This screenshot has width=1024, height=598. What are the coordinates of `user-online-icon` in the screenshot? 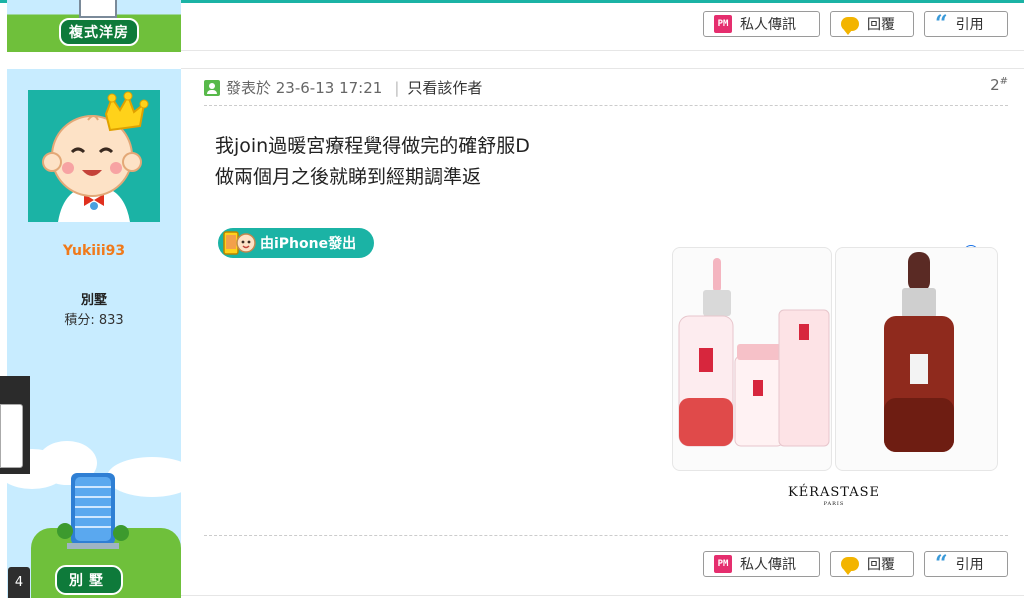 It's located at (212, 87).